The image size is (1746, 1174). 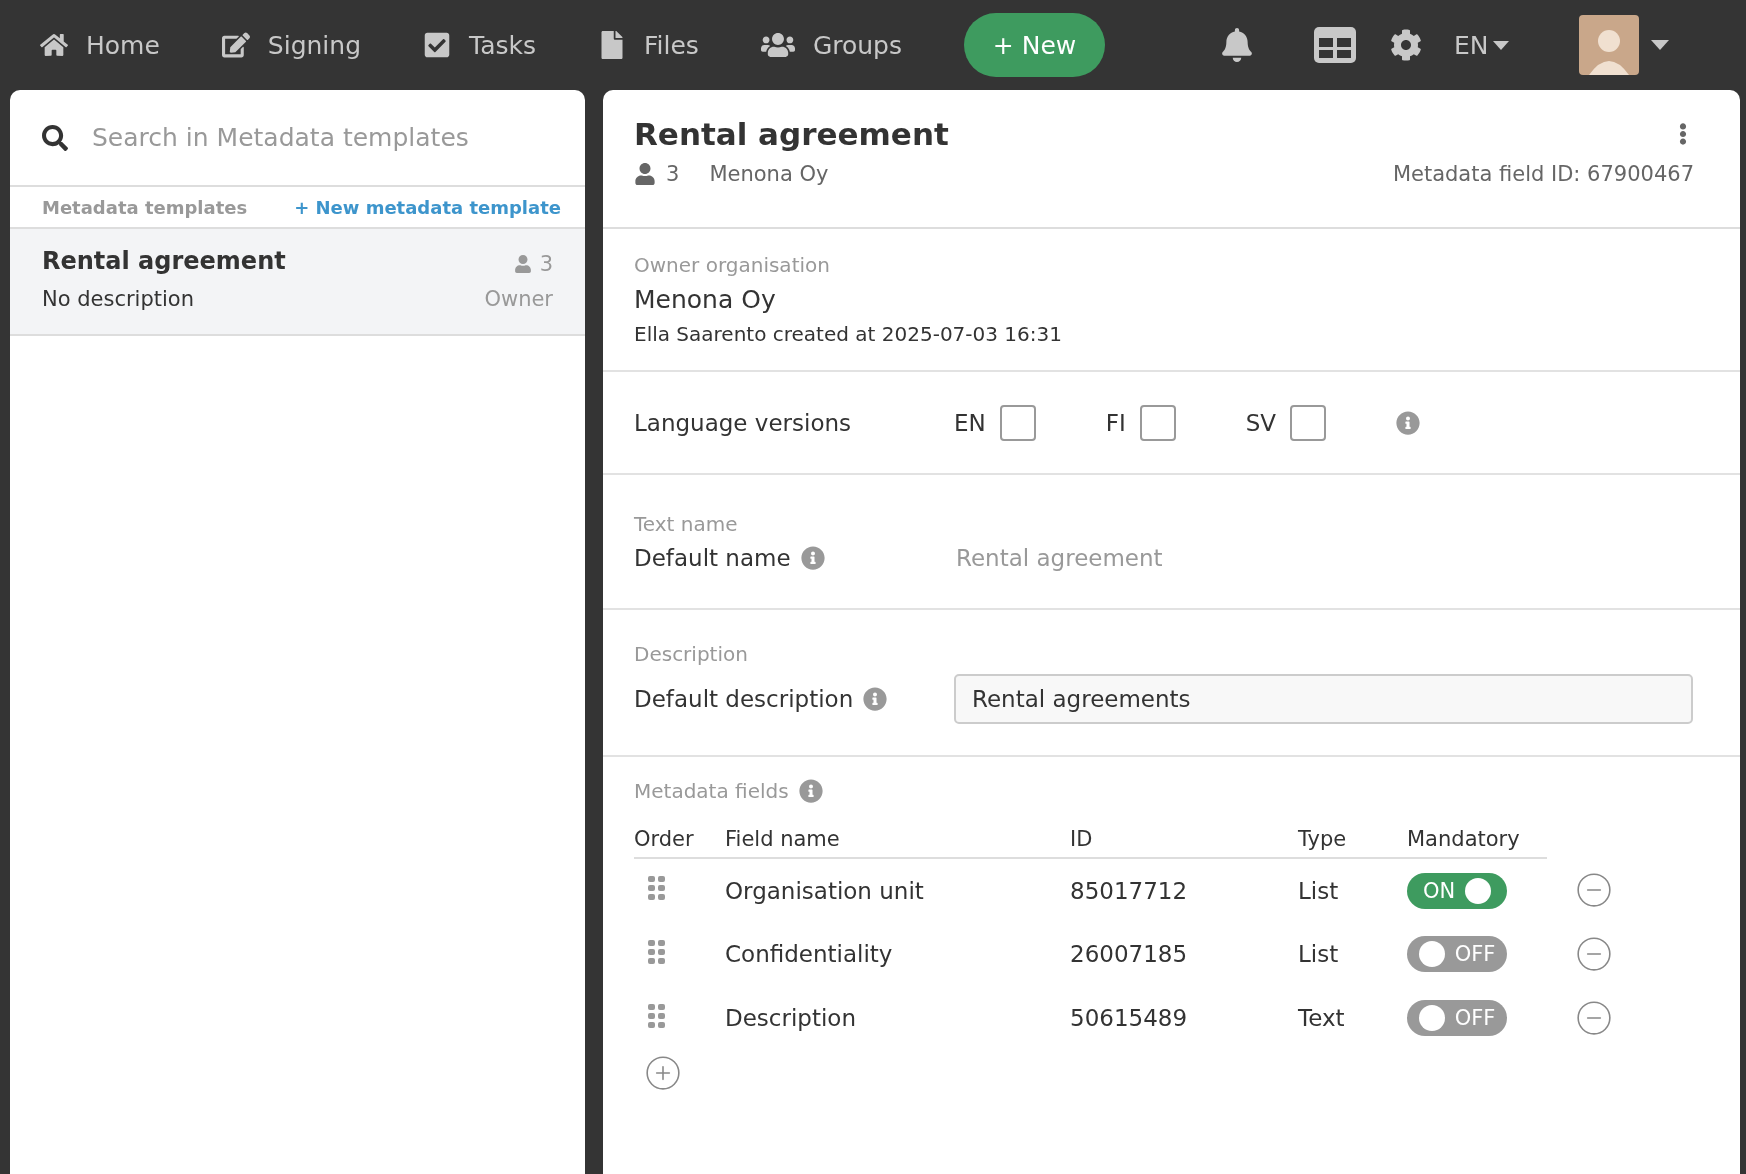 What do you see at coordinates (1335, 45) in the screenshot?
I see `grid-view-icon` at bounding box center [1335, 45].